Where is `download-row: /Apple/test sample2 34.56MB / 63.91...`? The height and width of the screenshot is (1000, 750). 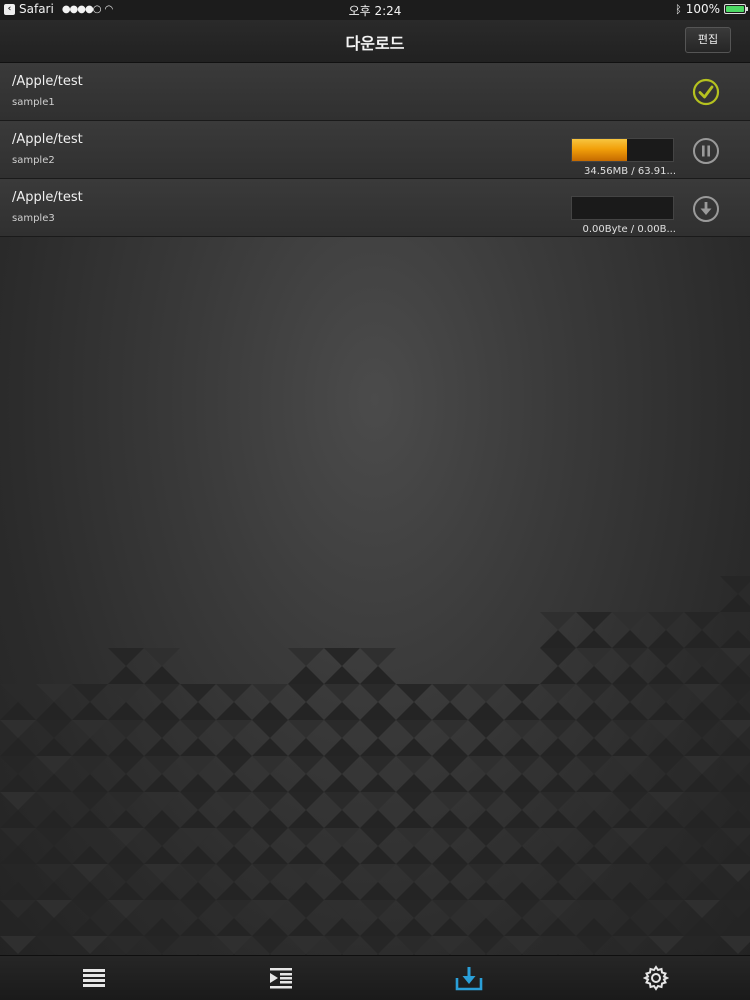 download-row: /Apple/test sample2 34.56MB / 63.91... is located at coordinates (375, 150).